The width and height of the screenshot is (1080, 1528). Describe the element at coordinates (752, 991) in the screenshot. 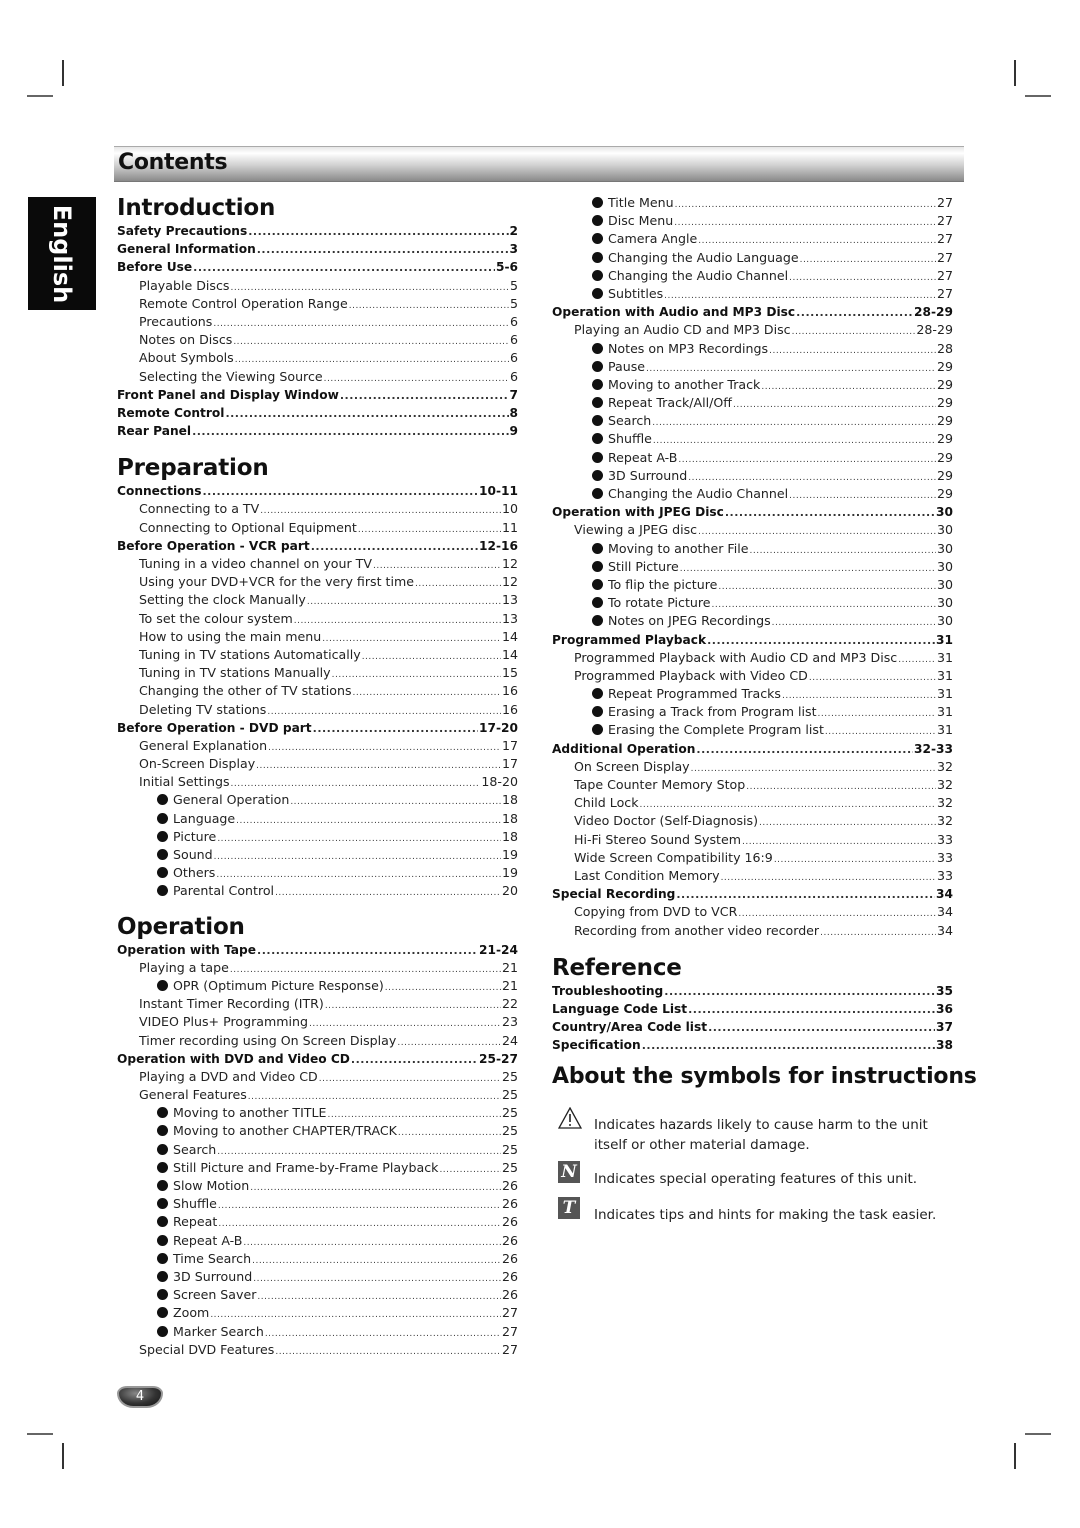

I see `toc-chapter-entry: Troubleshooting 35` at that location.